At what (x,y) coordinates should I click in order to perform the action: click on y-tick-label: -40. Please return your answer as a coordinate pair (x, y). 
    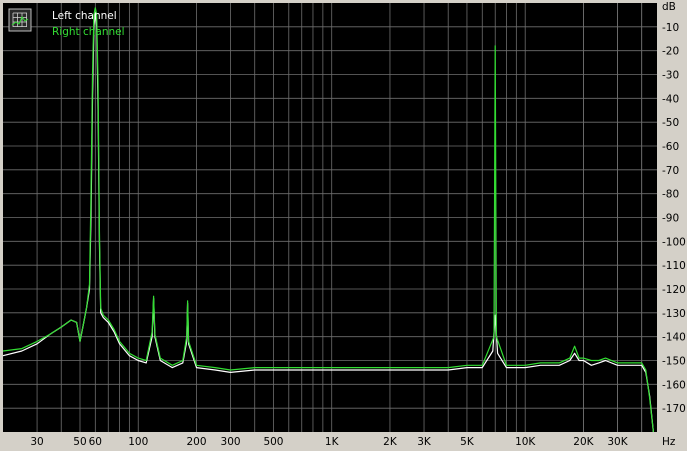
    Looking at the image, I should click on (670, 99).